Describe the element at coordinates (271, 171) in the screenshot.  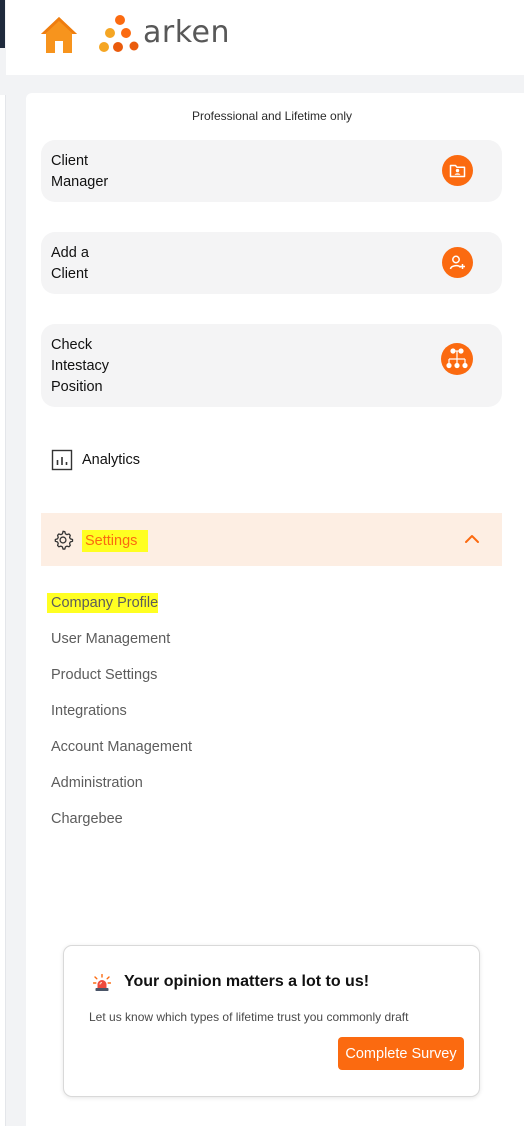
I see `client-manager-card: Client Manager` at that location.